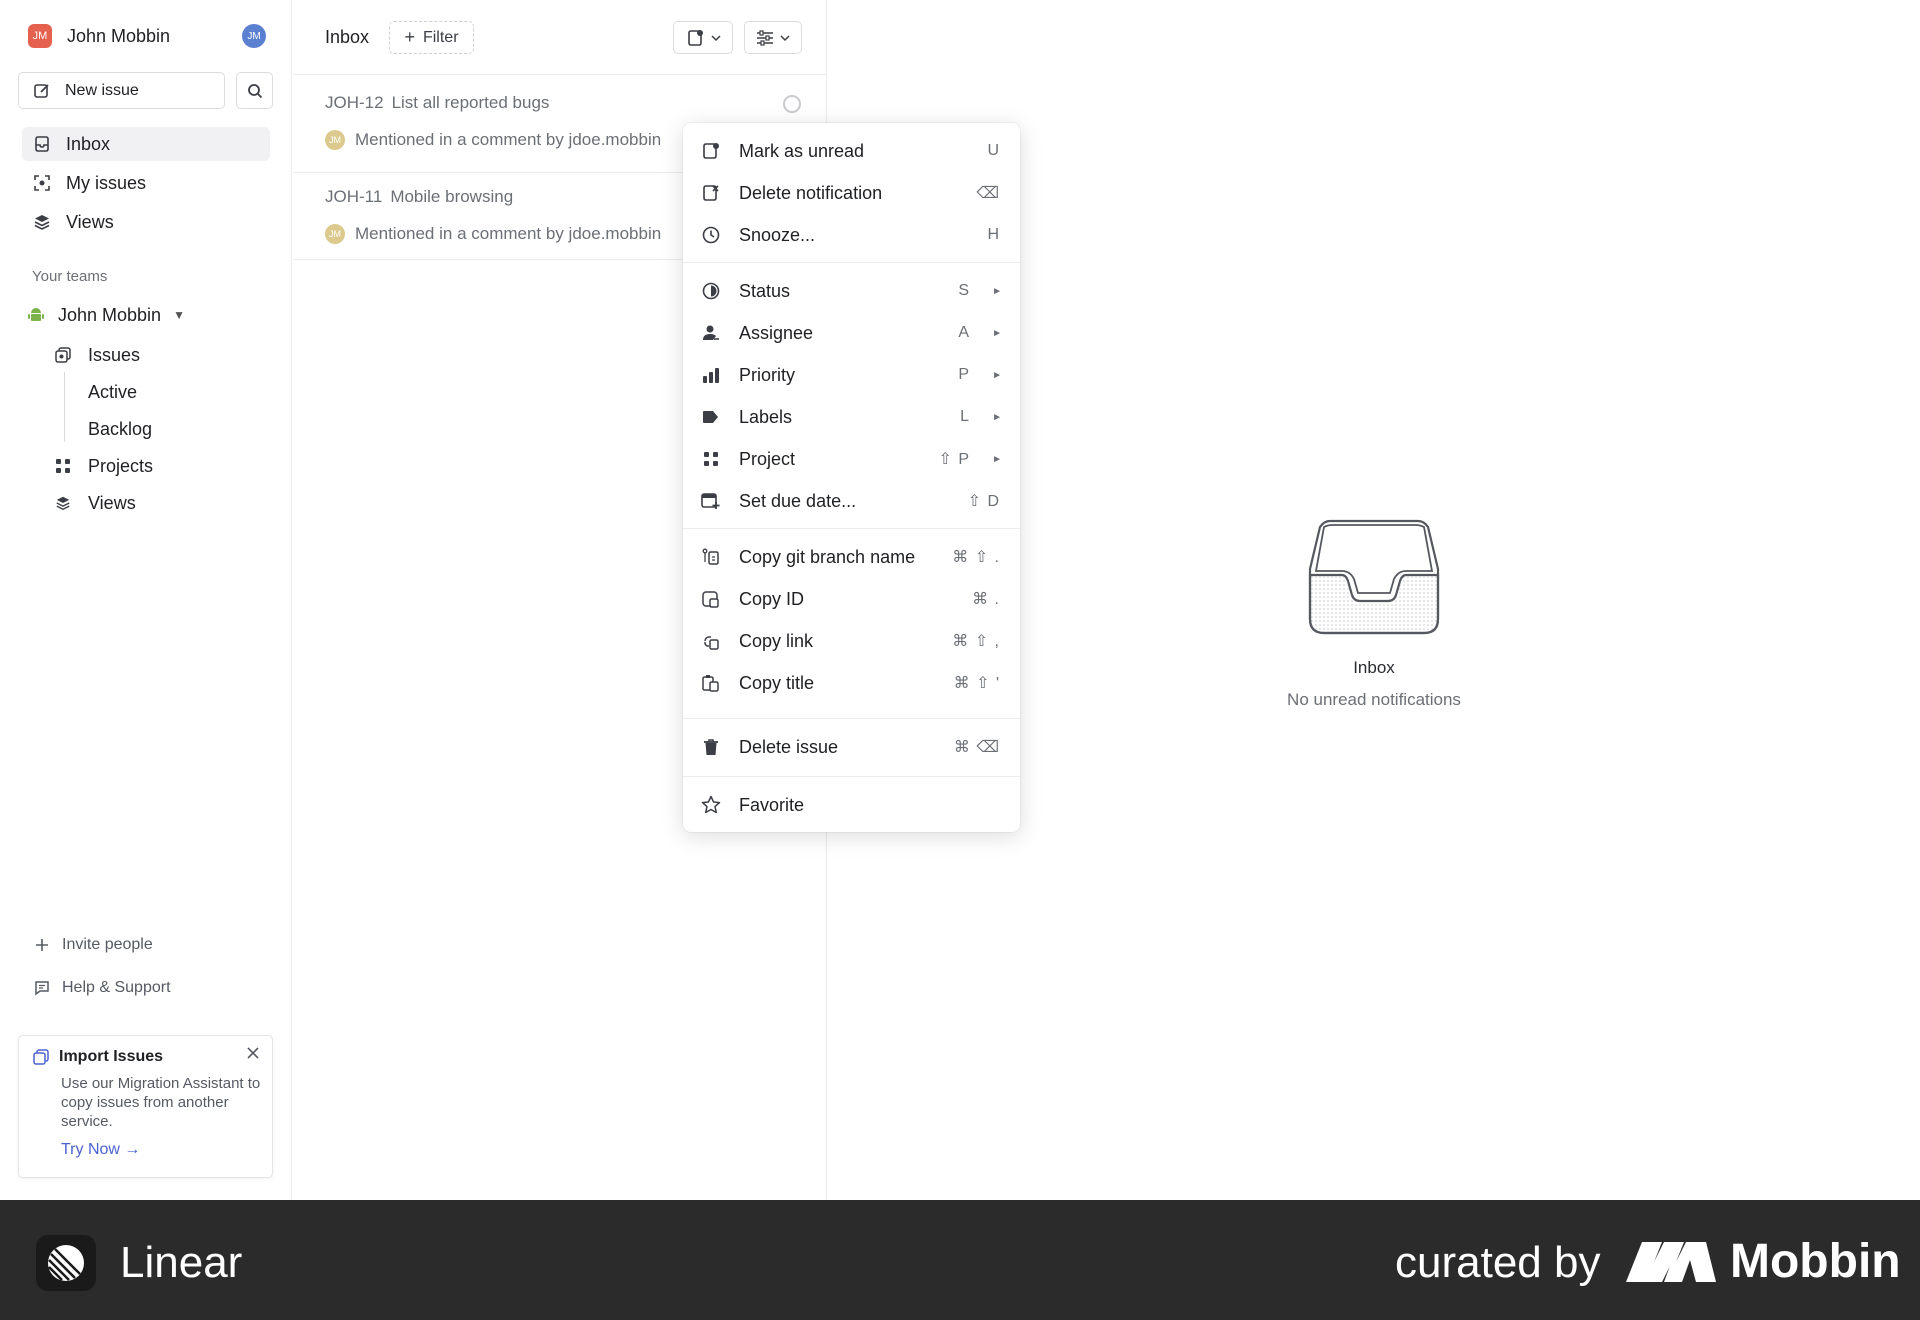  What do you see at coordinates (851, 417) in the screenshot?
I see `menu-item-labels: Labels L ►` at bounding box center [851, 417].